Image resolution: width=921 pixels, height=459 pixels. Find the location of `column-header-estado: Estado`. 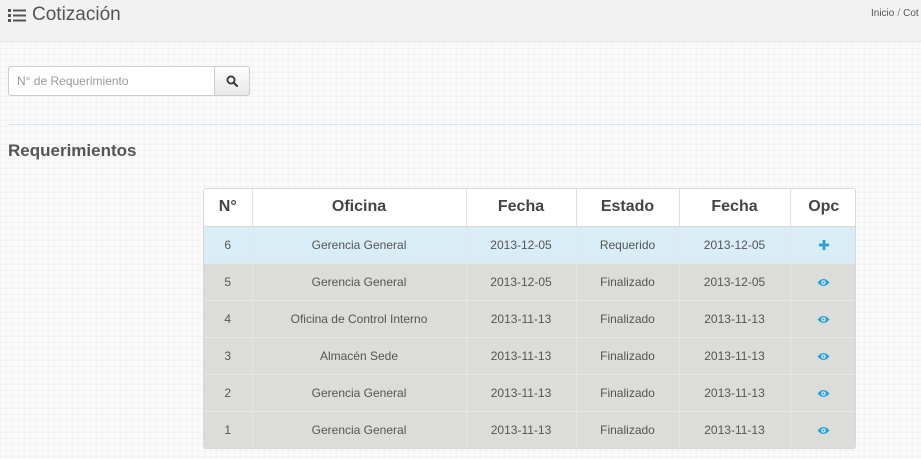

column-header-estado: Estado is located at coordinates (628, 208).